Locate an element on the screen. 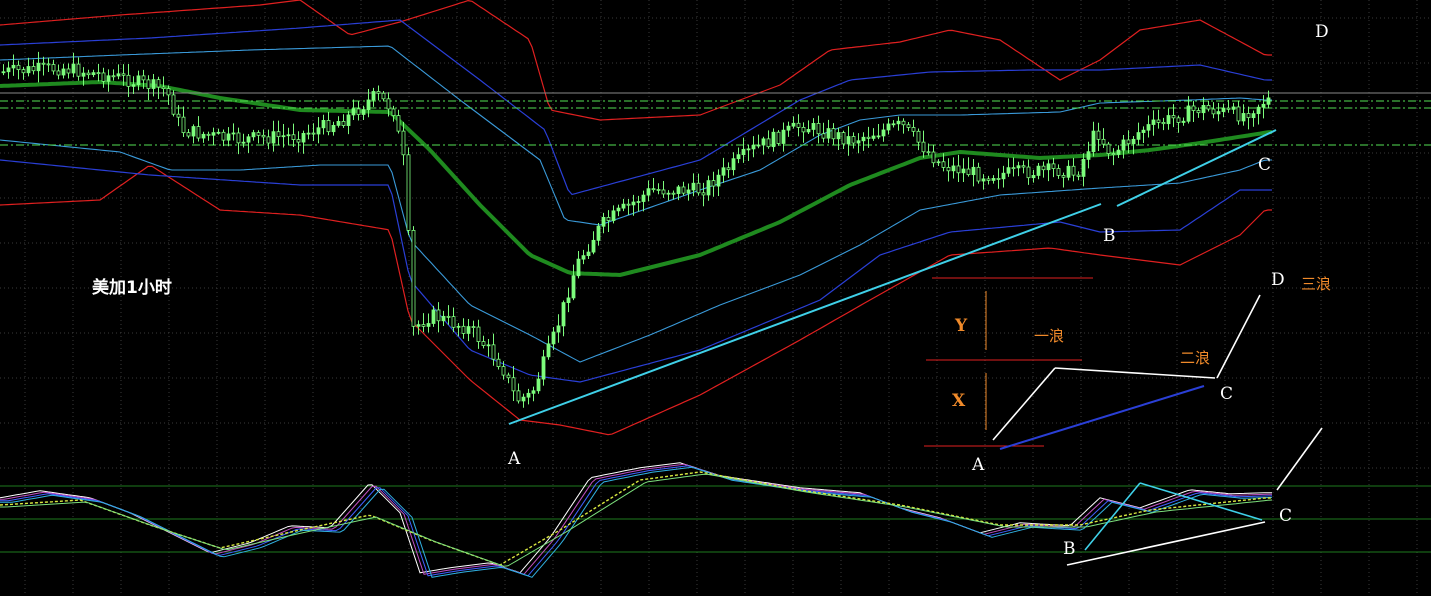 Image resolution: width=1431 pixels, height=596 pixels. pattern-c-to-d is located at coordinates (1238, 336).